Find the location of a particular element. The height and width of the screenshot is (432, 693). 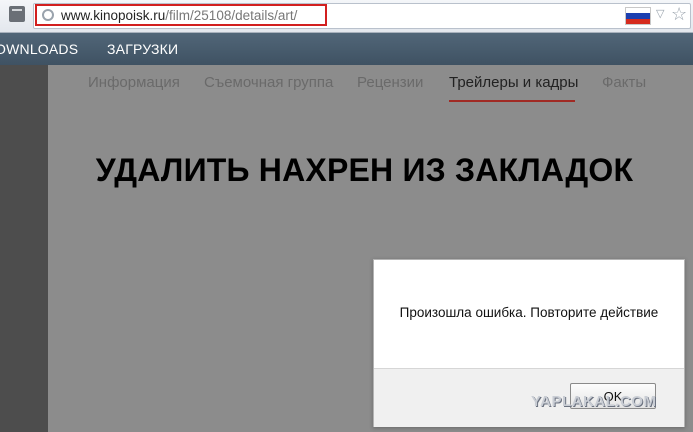

watermark: YAPLAKAL.COM is located at coordinates (594, 401).